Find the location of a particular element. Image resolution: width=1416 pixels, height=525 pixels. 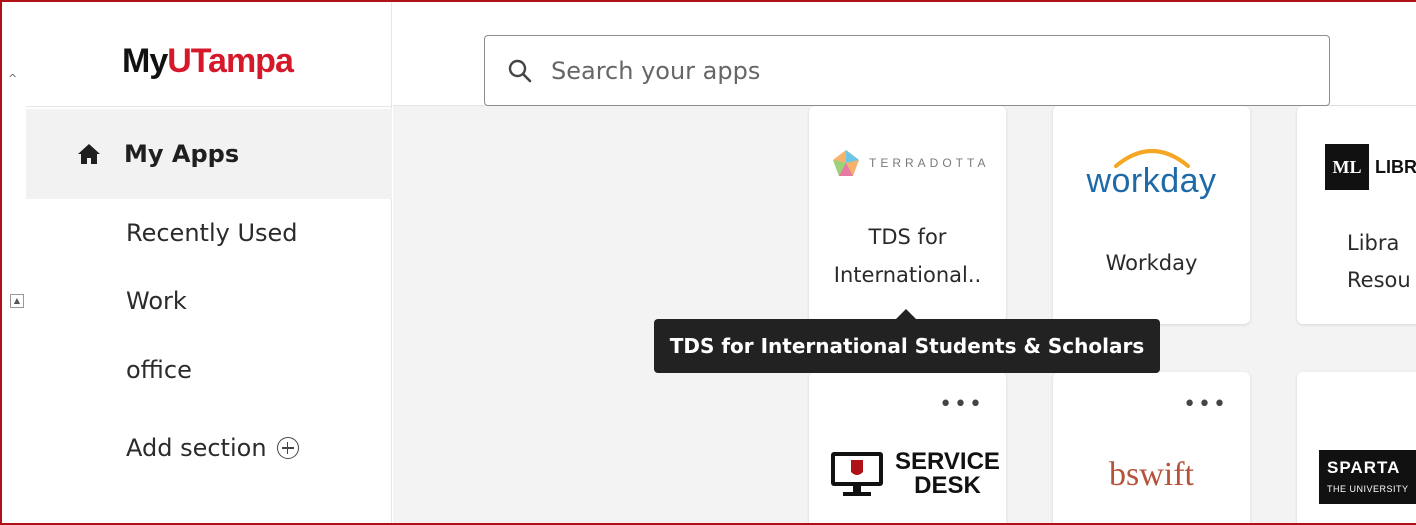

sidebar-item-recently-used: Recently Used is located at coordinates (212, 233).